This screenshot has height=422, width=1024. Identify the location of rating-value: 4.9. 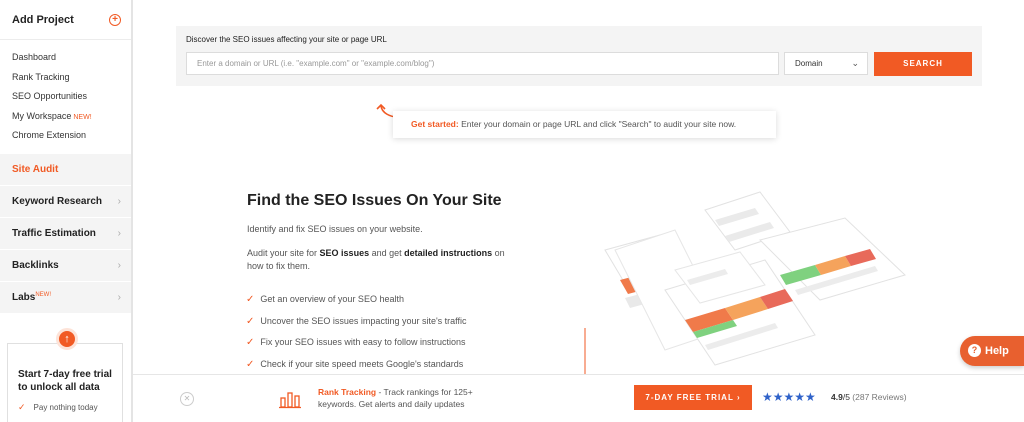
(837, 397).